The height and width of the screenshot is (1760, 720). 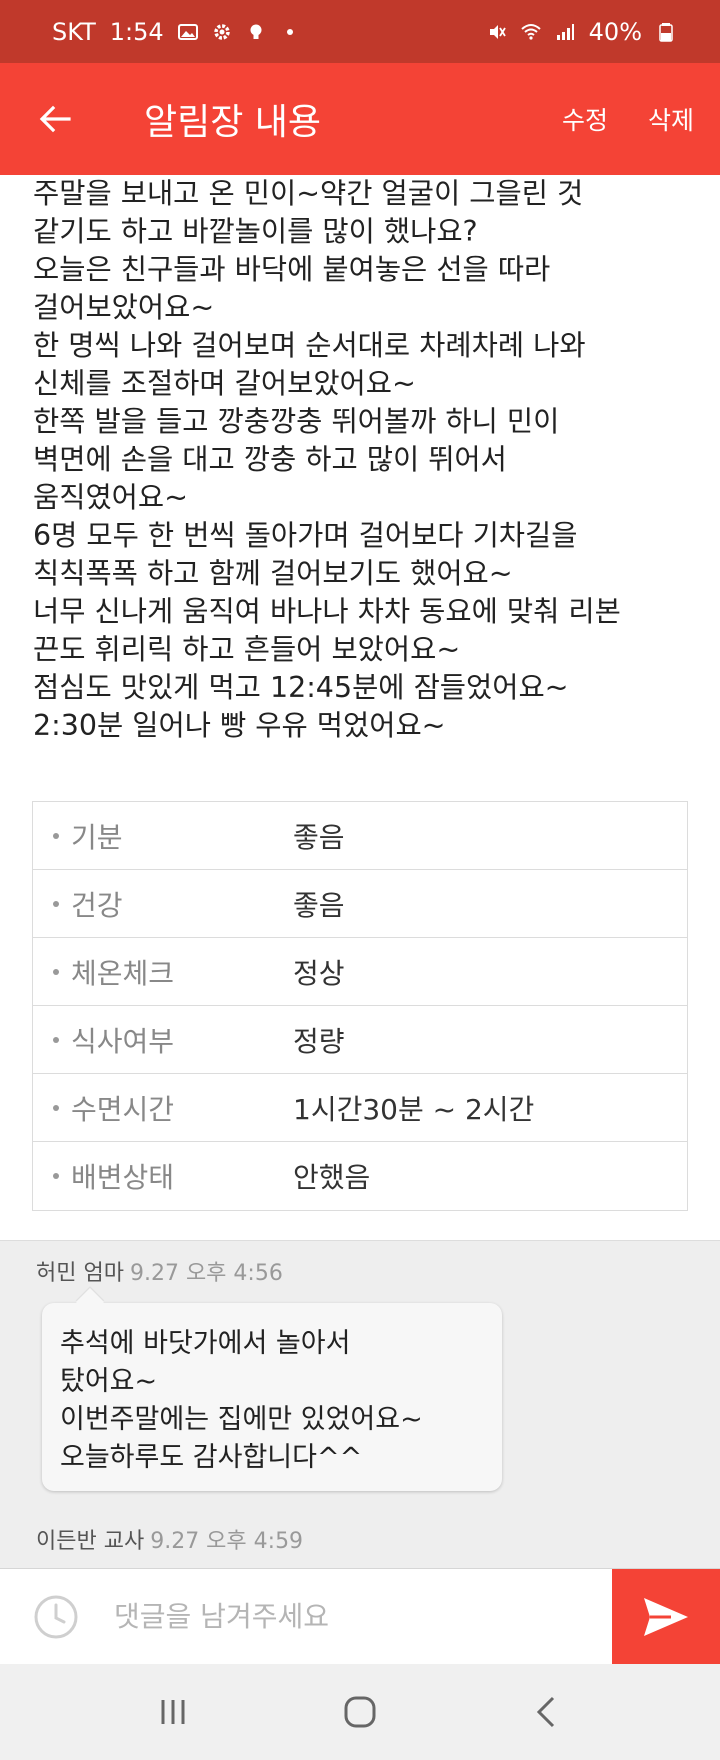 What do you see at coordinates (301, 687) in the screenshot?
I see `notice-line: 점심도 맛있게 먹고 12:45분에 잠들었어요~` at bounding box center [301, 687].